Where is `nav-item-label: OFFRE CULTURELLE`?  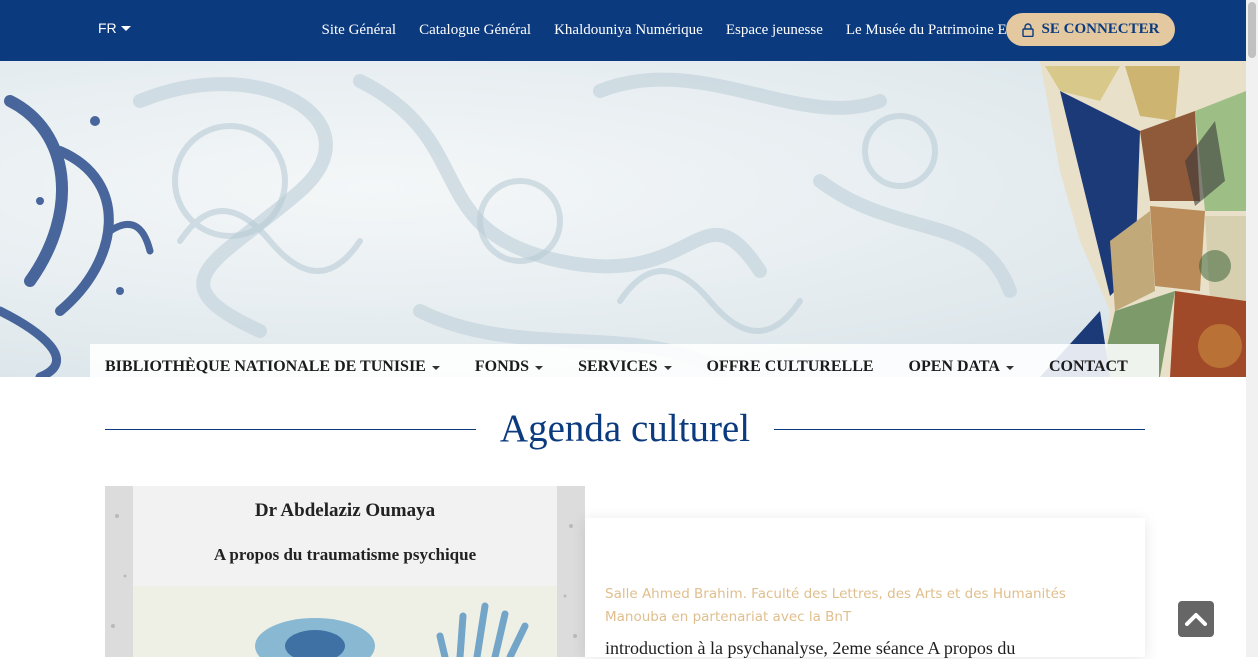 nav-item-label: OFFRE CULTURELLE is located at coordinates (790, 366).